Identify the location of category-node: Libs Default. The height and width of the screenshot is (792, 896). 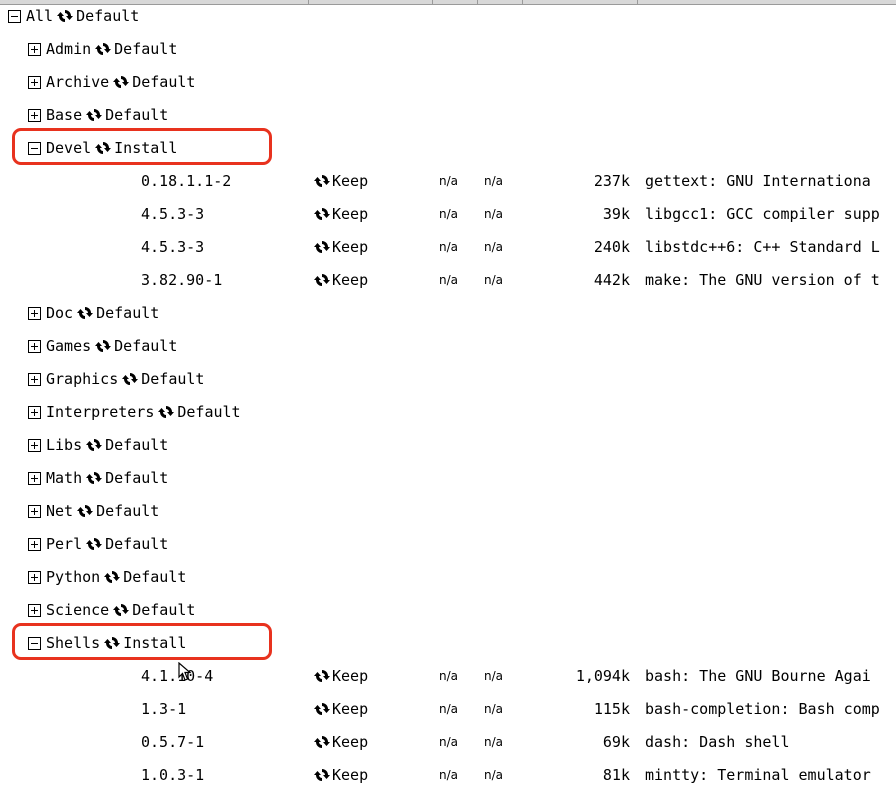
(98, 445).